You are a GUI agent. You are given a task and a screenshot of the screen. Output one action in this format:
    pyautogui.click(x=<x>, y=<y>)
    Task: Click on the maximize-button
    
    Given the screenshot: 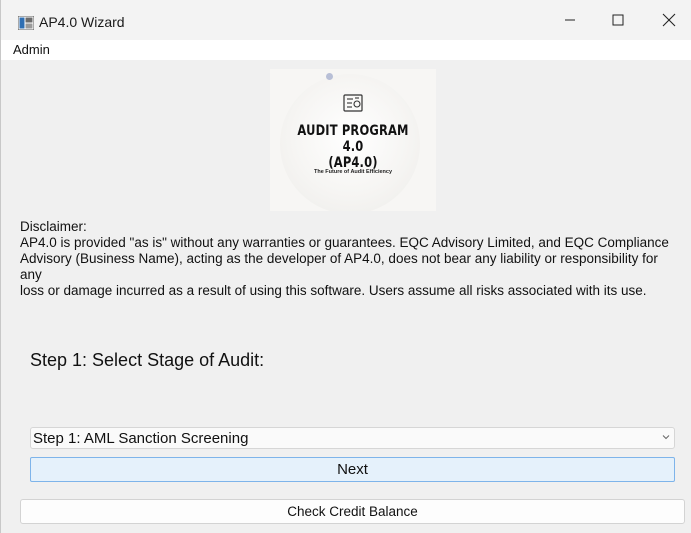 What is the action you would take?
    pyautogui.click(x=618, y=20)
    